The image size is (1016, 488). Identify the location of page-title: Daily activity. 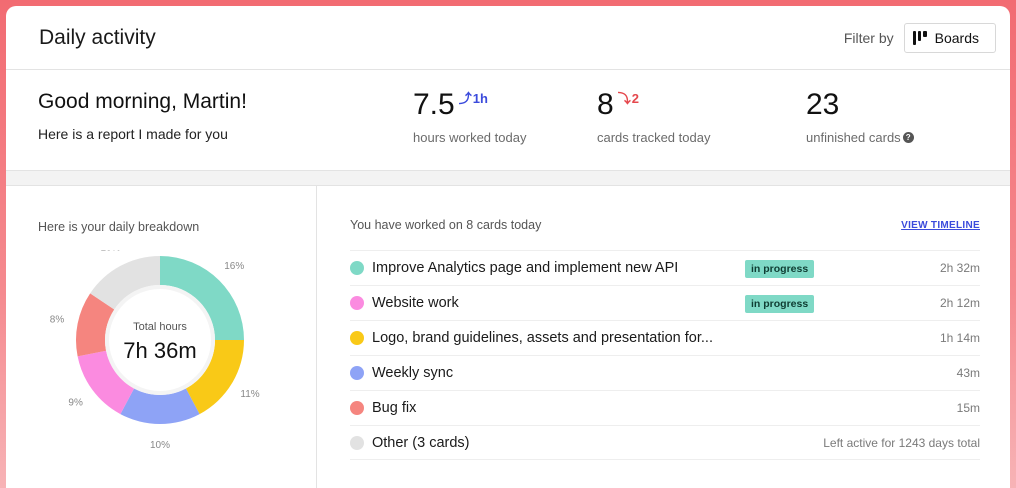
(97, 37).